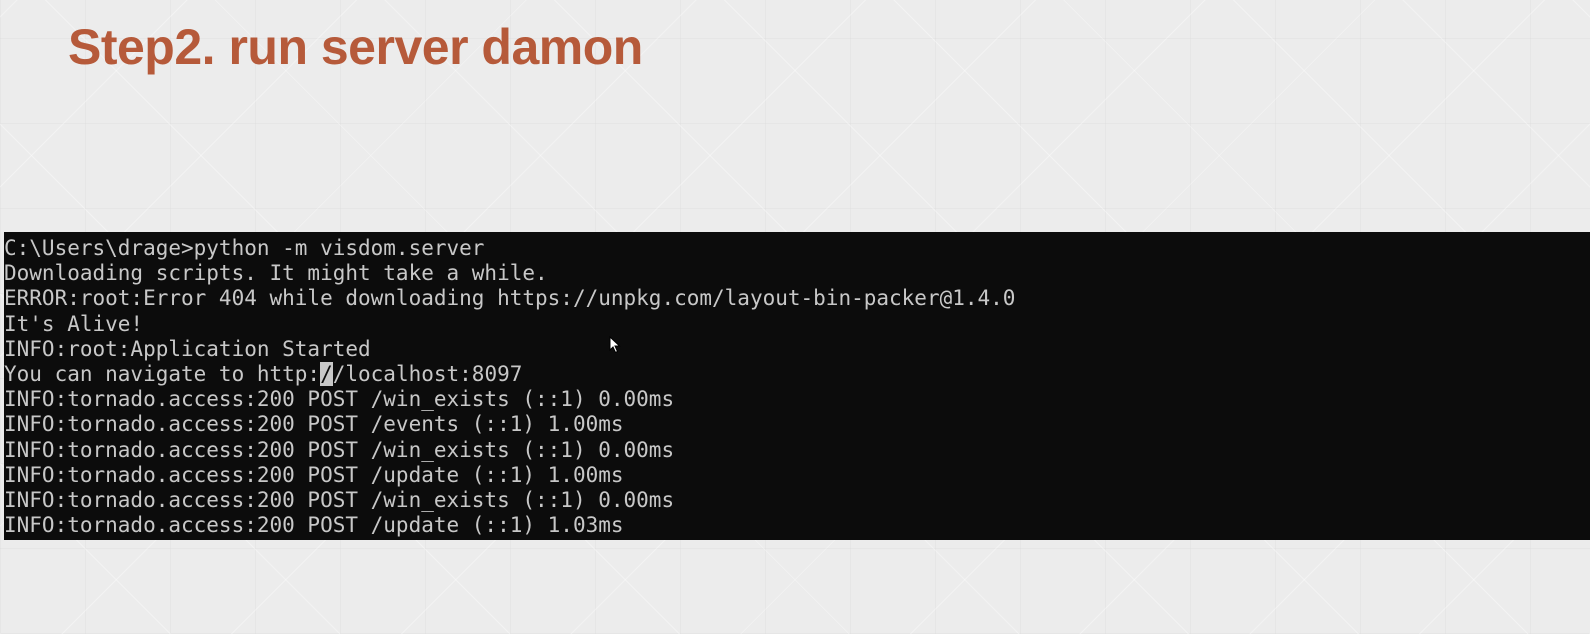 The width and height of the screenshot is (1590, 634). I want to click on navigate-text-before-cursor: You can navigate to http:, so click(162, 373).